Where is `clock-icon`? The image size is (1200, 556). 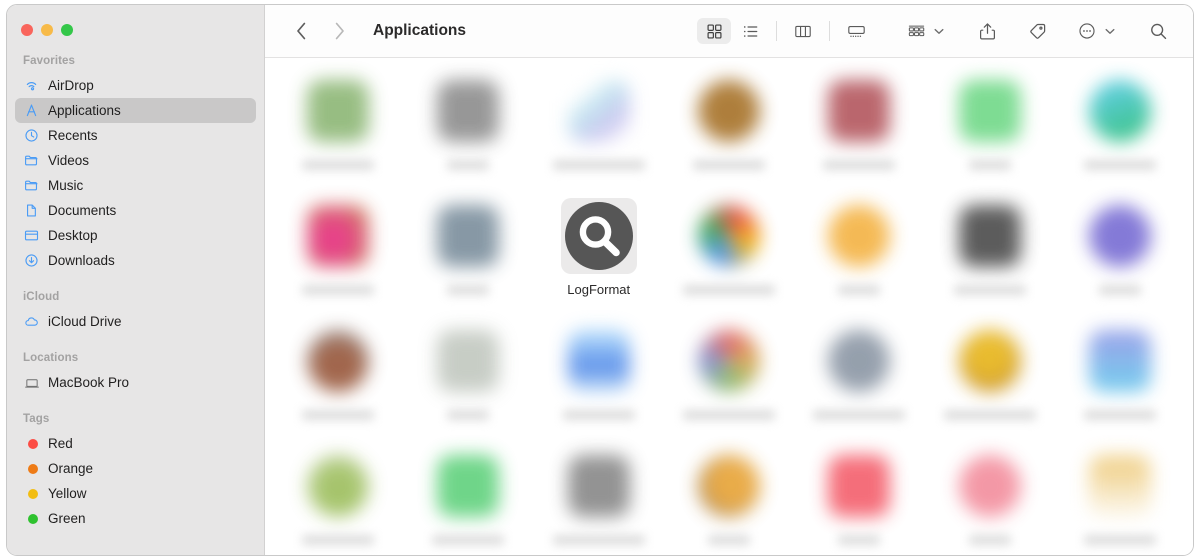
clock-icon is located at coordinates (31, 135).